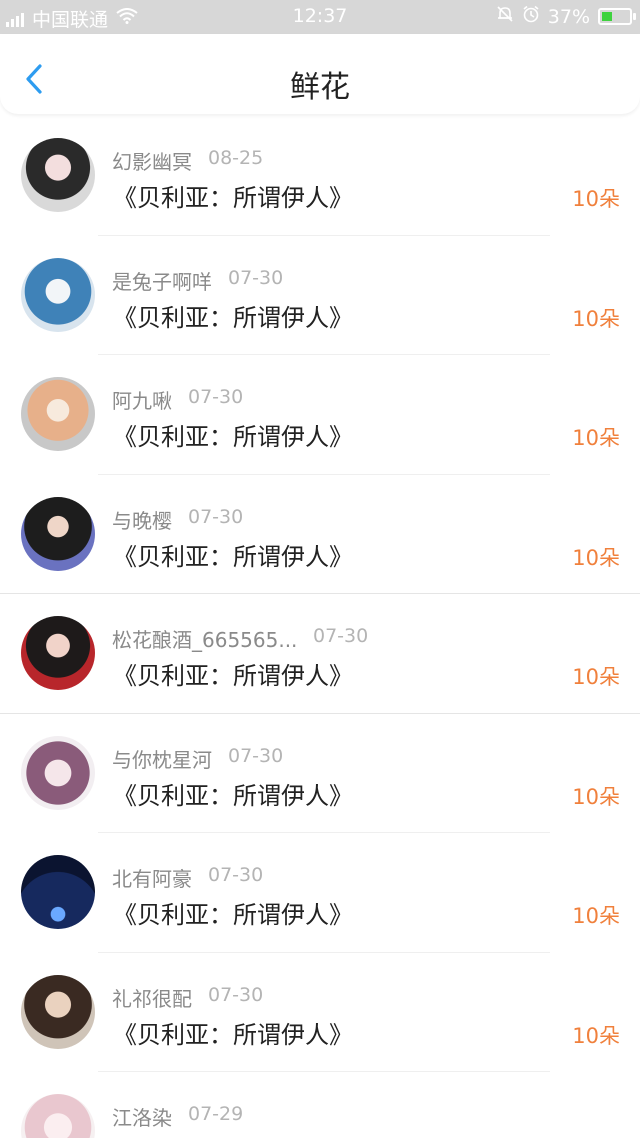 The width and height of the screenshot is (640, 1138). What do you see at coordinates (320, 893) in the screenshot?
I see `list-item: 北有阿豪 07-30 《贝利亚：所谓伊人》 10朵` at bounding box center [320, 893].